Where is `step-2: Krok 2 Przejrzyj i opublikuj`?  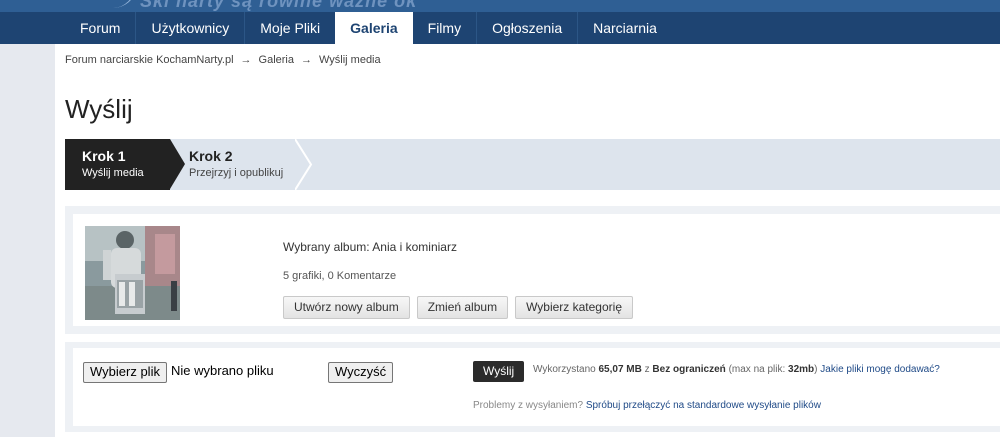 step-2: Krok 2 Przejrzyj i opublikuj is located at coordinates (236, 164).